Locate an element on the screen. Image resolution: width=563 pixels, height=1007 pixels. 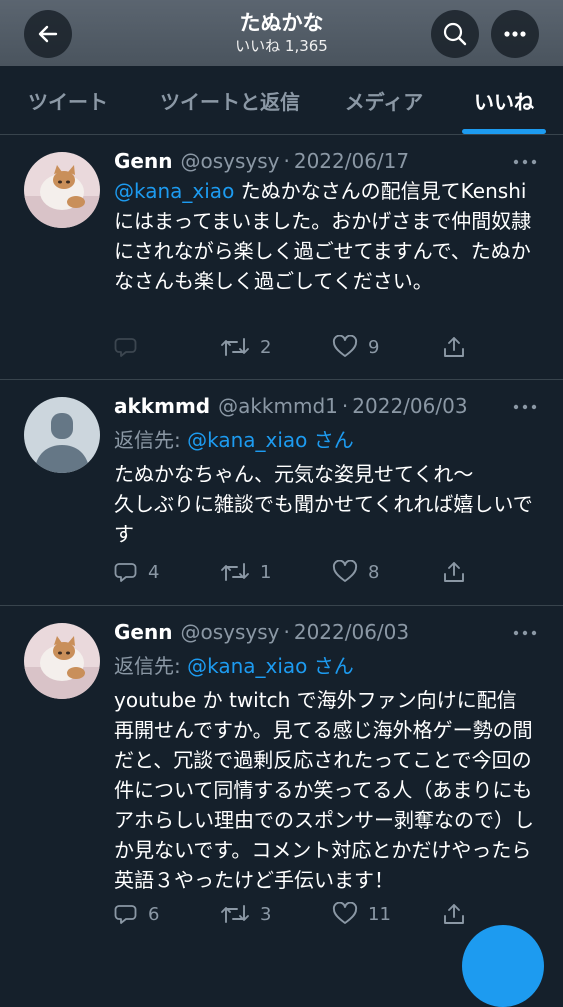
profile-header: たぬかな いいね 1,365 is located at coordinates (281, 33).